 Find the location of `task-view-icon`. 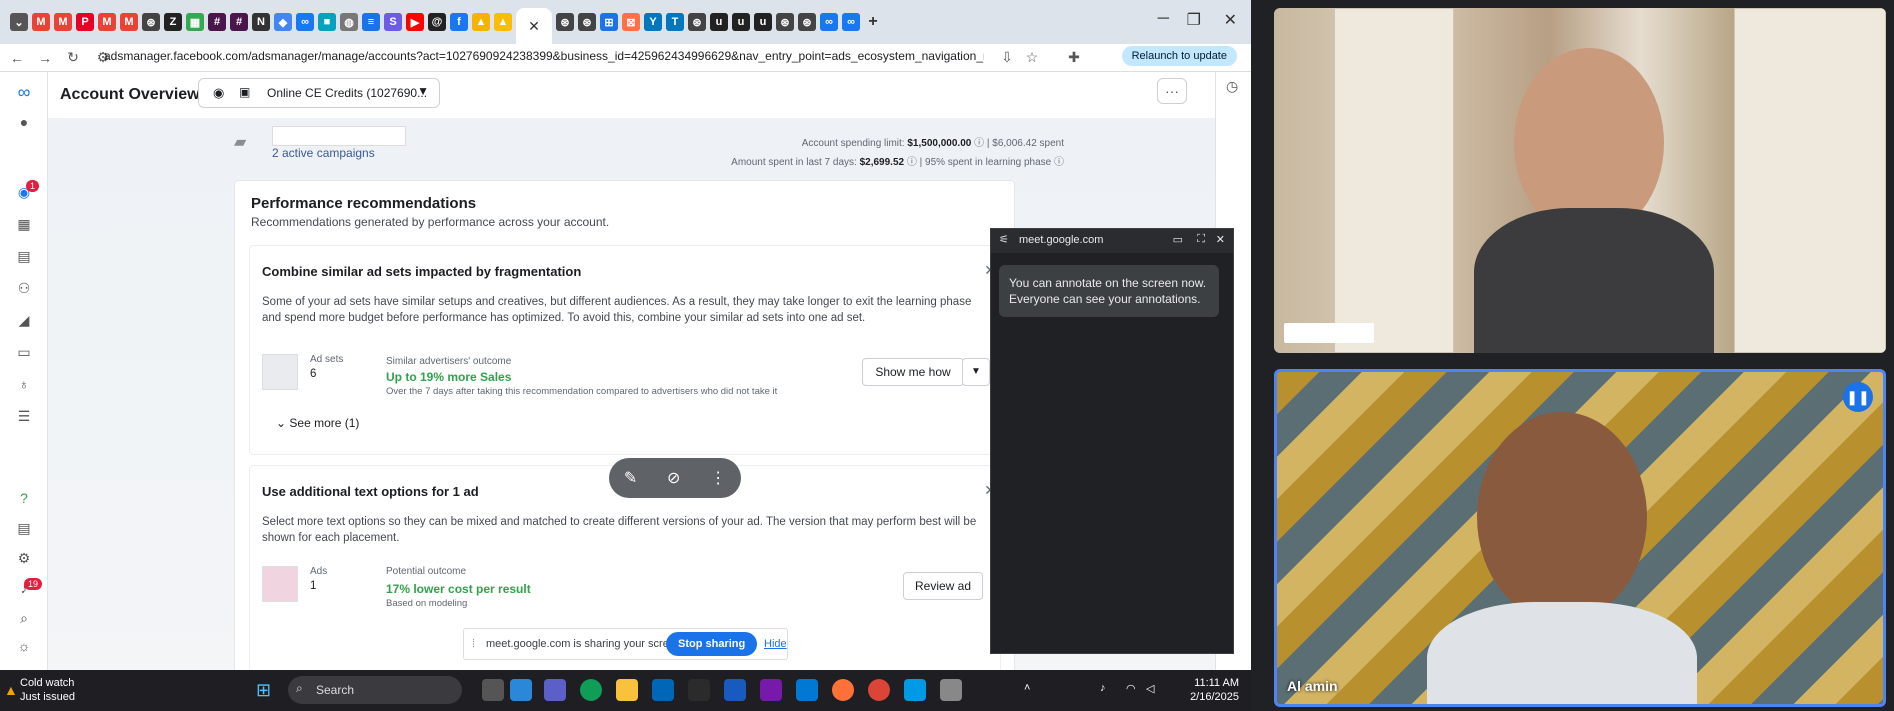

task-view-icon is located at coordinates (493, 690).